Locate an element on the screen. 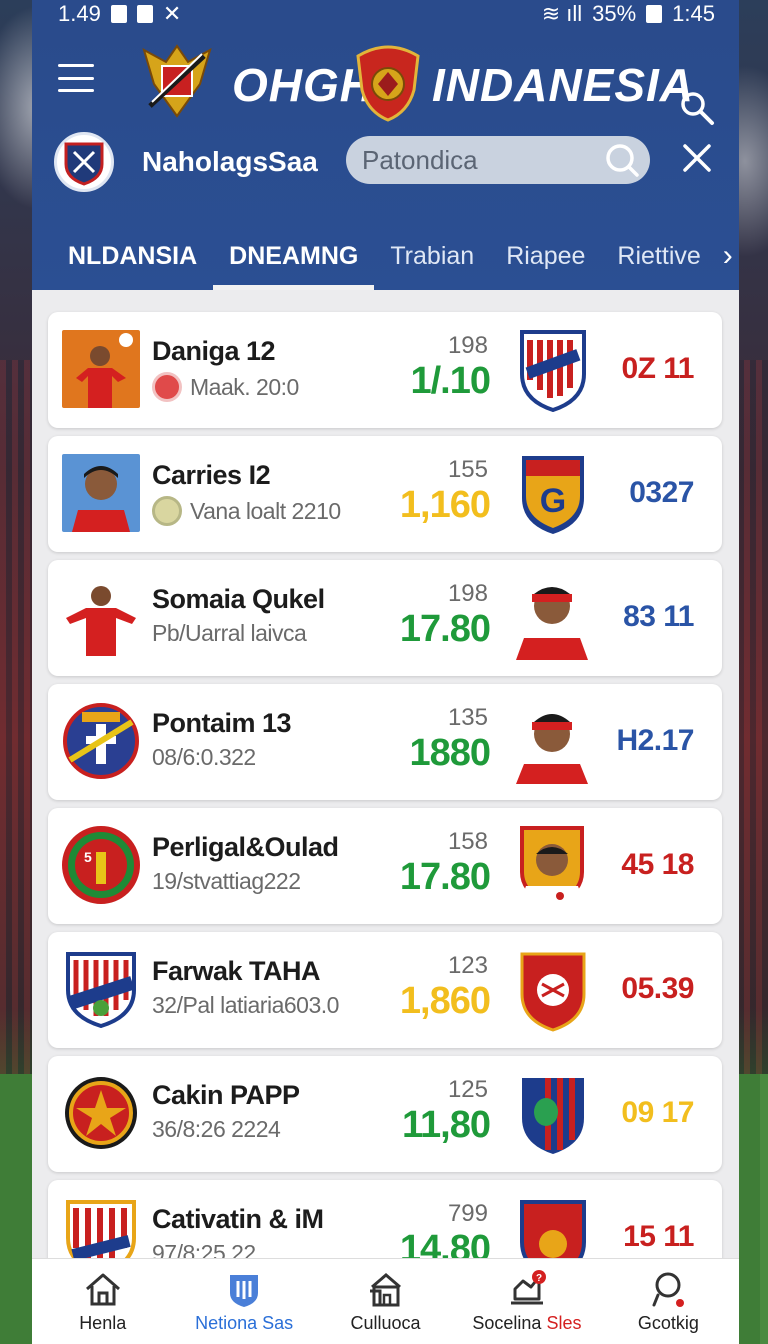  stat-big: 1,160 is located at coordinates (445, 505).